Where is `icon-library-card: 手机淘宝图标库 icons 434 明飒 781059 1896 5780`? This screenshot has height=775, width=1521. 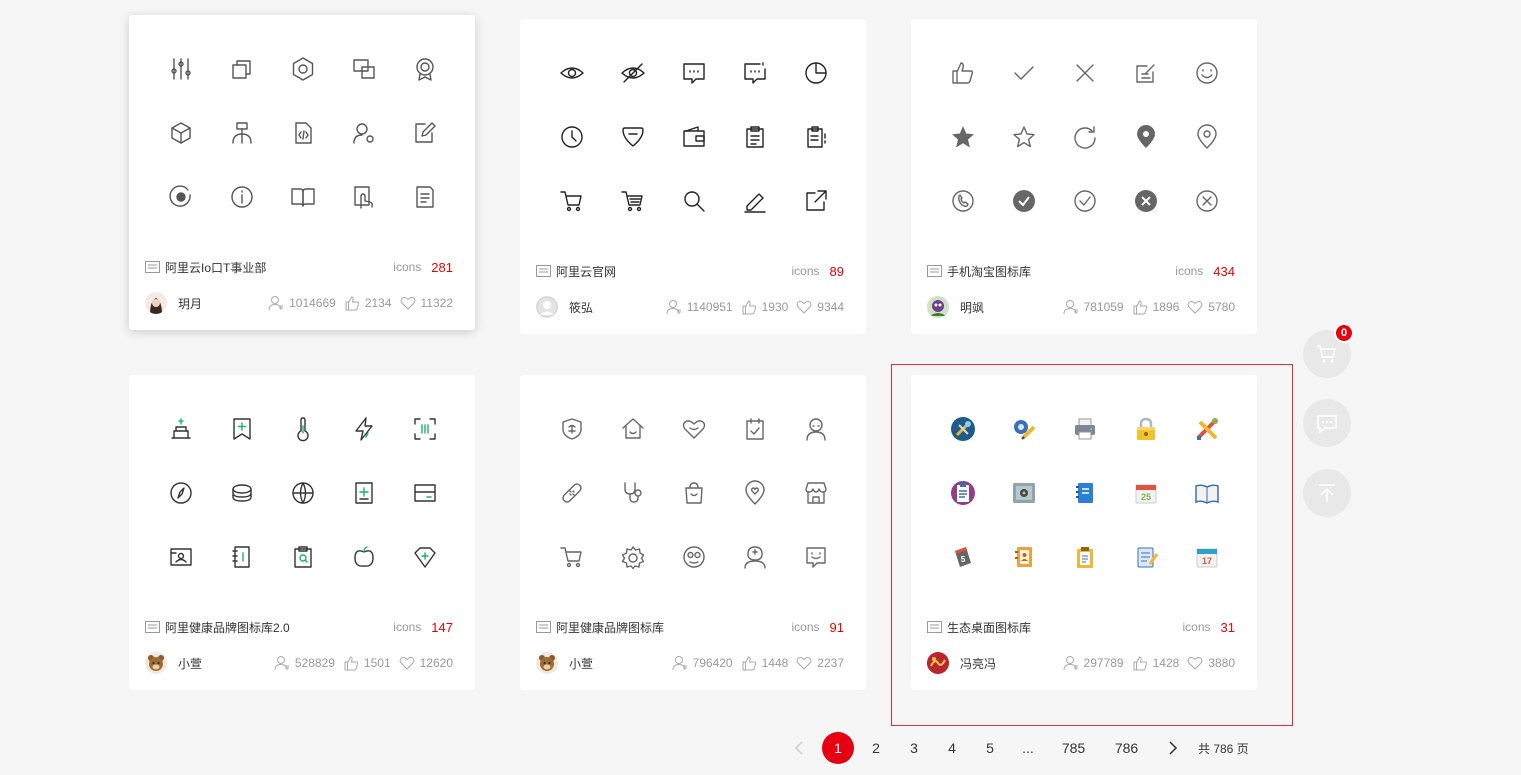
icon-library-card: 手机淘宝图标库 icons 434 明飒 781059 1896 5780 is located at coordinates (1084, 176).